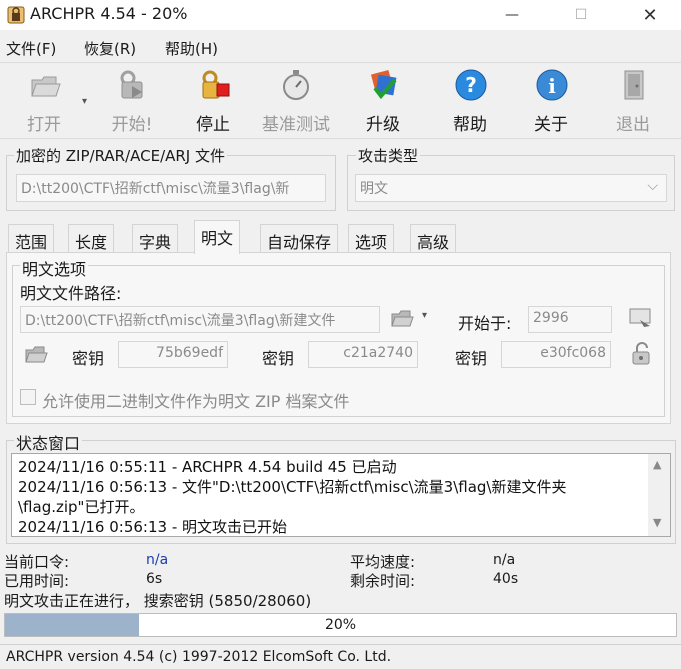 The width and height of the screenshot is (681, 669). I want to click on unlock-icon, so click(641, 354).